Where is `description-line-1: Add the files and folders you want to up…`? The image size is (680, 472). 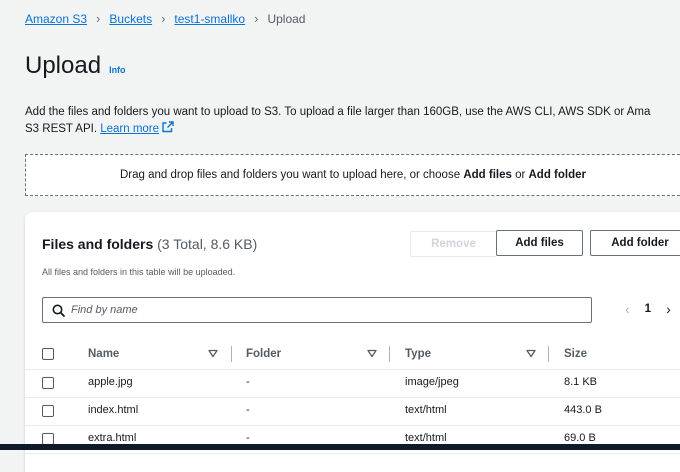
description-line-1: Add the files and folders you want to up… is located at coordinates (338, 112).